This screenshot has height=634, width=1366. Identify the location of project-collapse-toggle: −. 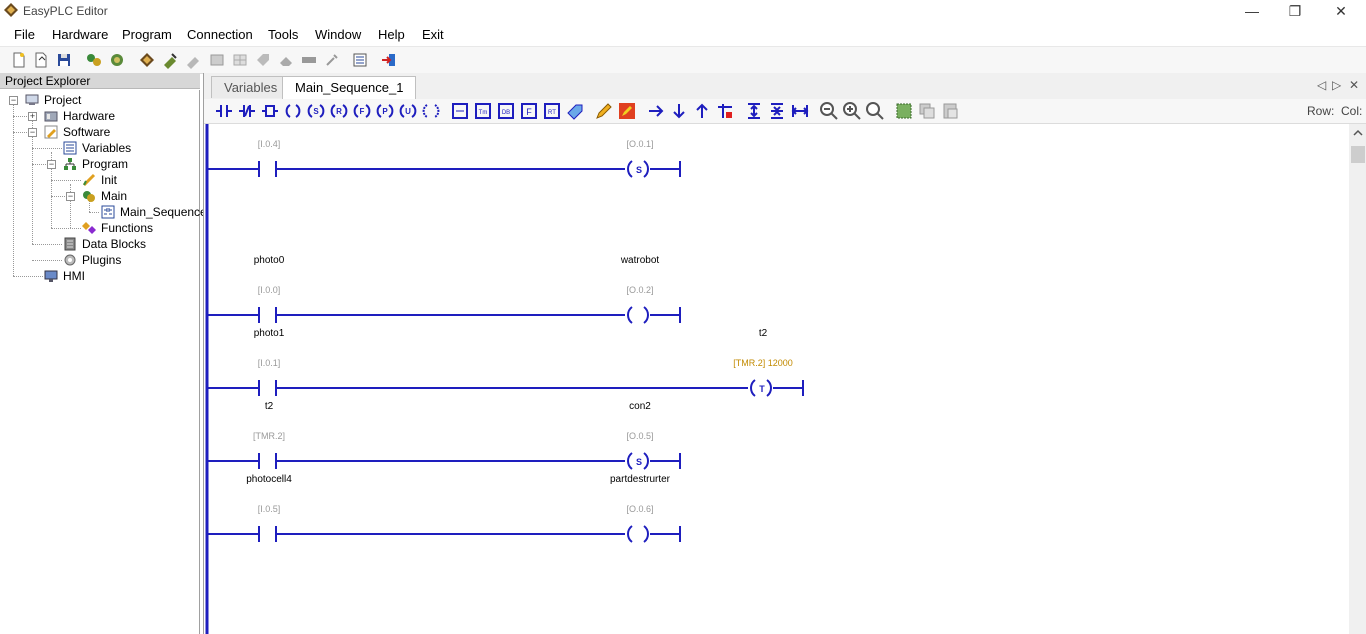
(13, 100).